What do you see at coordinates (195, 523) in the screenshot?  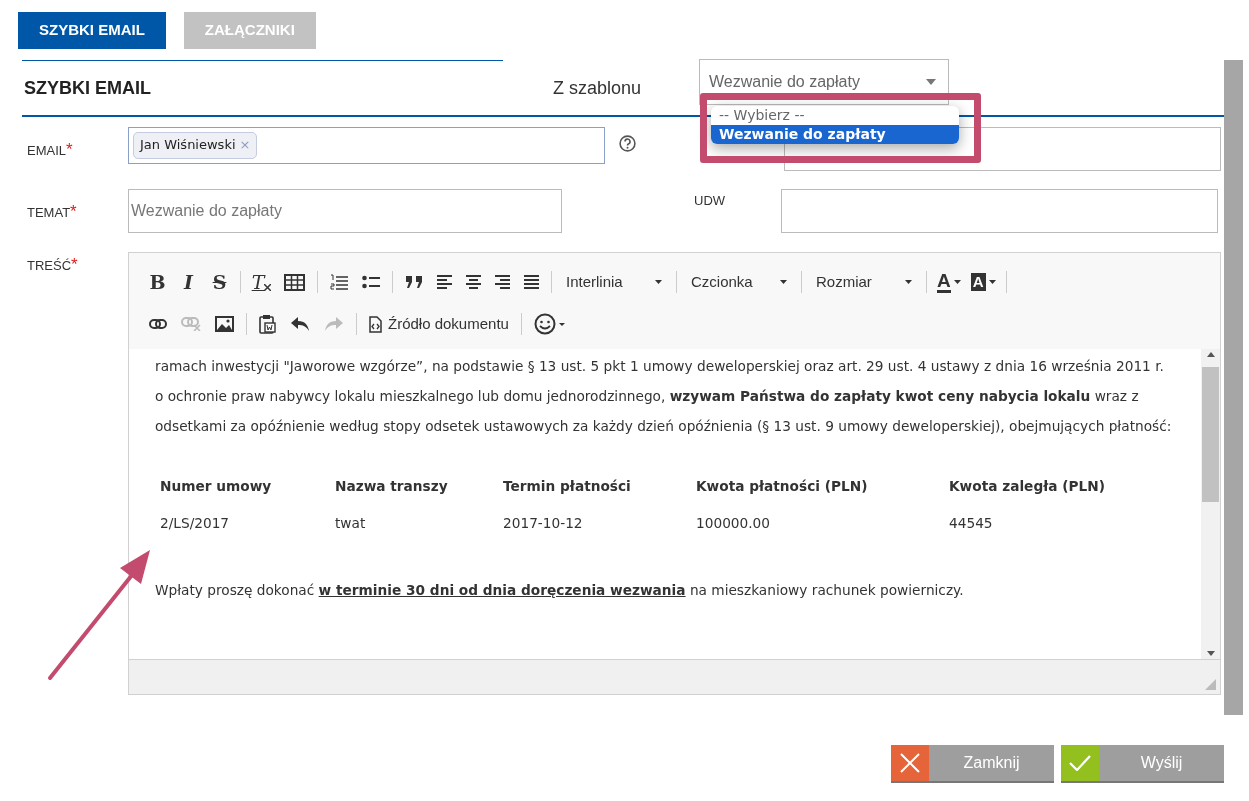 I see `table-cell-text: 2/LS/2017` at bounding box center [195, 523].